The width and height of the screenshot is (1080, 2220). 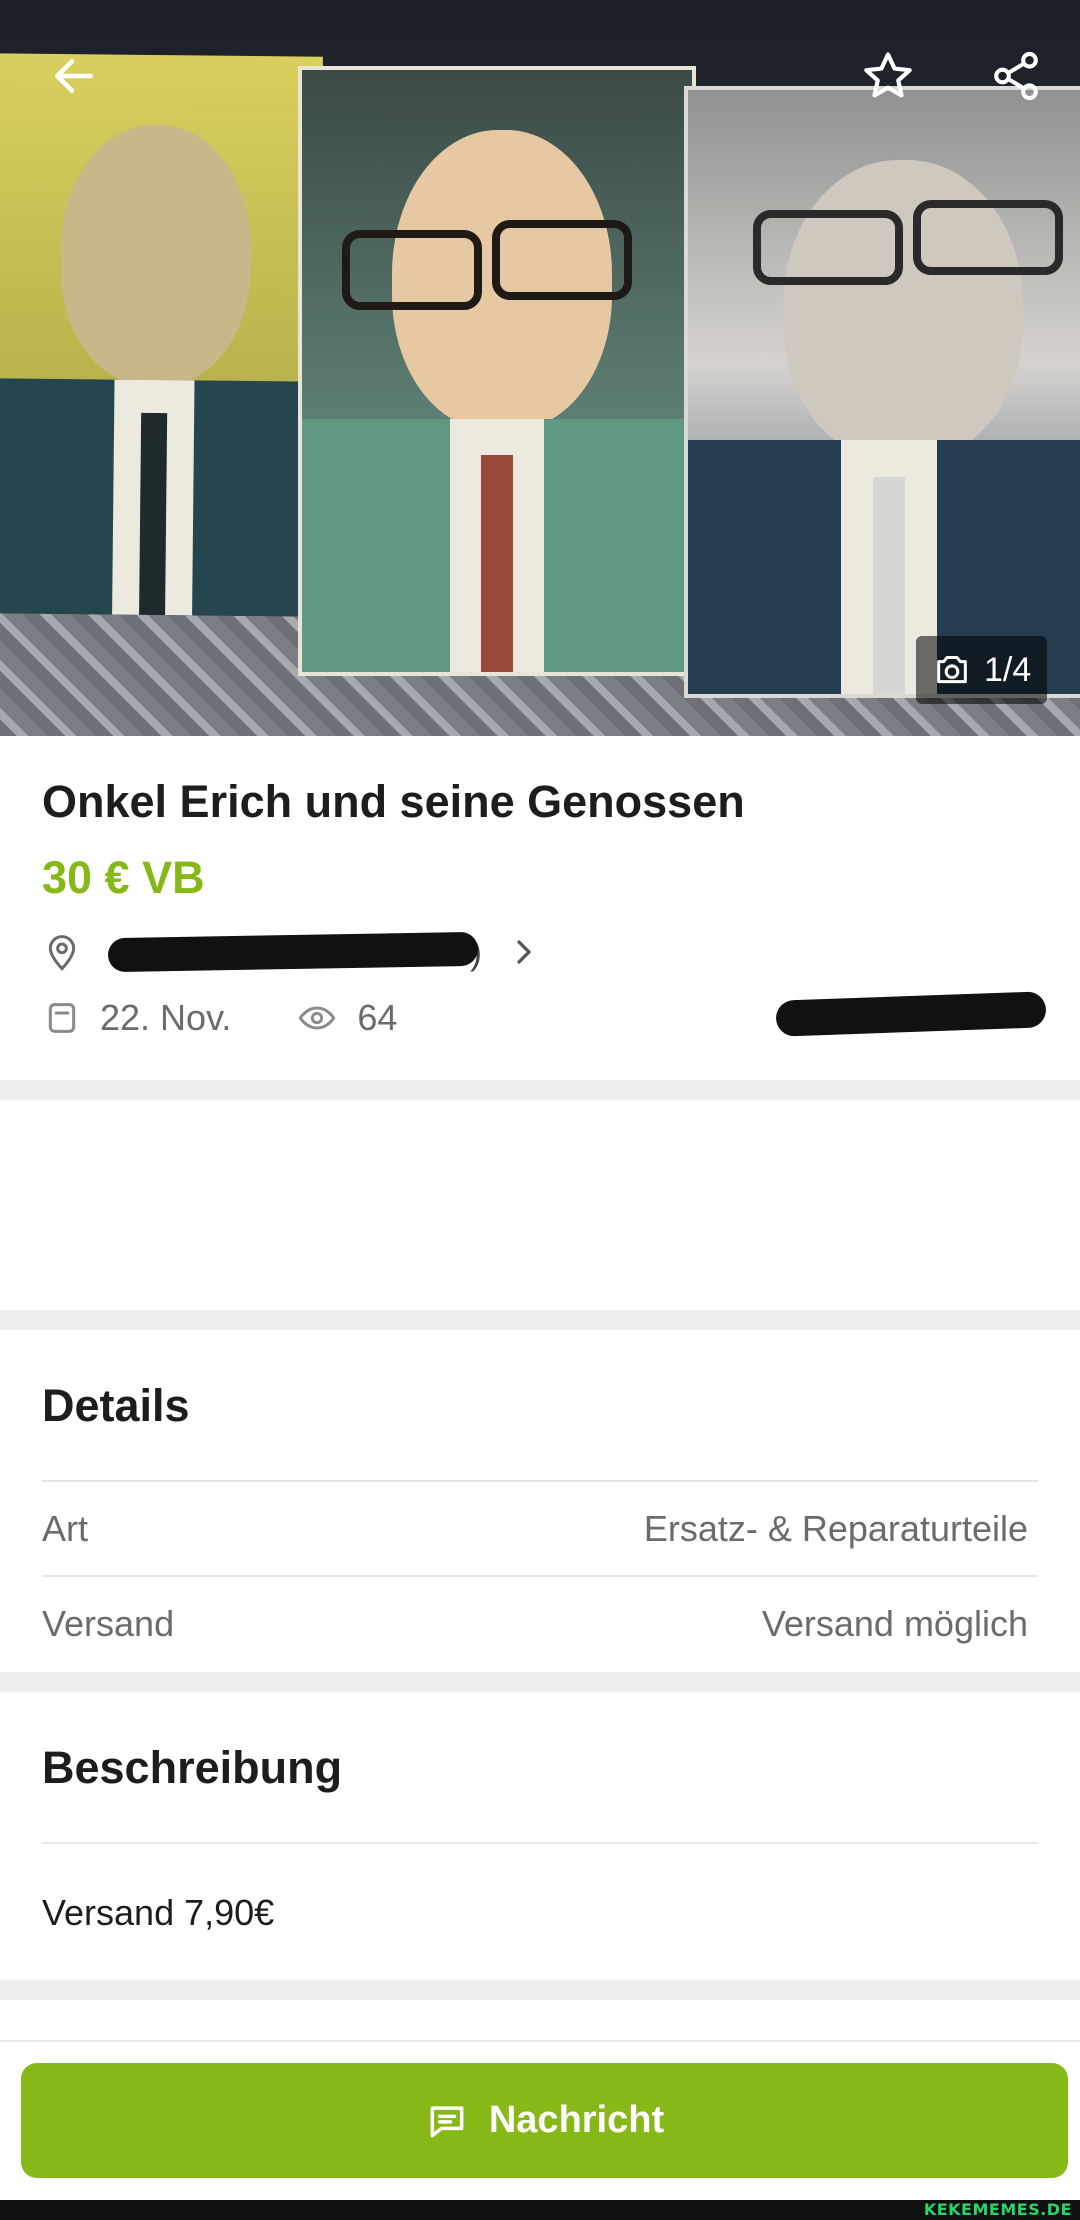 What do you see at coordinates (393, 801) in the screenshot?
I see `listing-title: Onkel Erich und seine Genossen` at bounding box center [393, 801].